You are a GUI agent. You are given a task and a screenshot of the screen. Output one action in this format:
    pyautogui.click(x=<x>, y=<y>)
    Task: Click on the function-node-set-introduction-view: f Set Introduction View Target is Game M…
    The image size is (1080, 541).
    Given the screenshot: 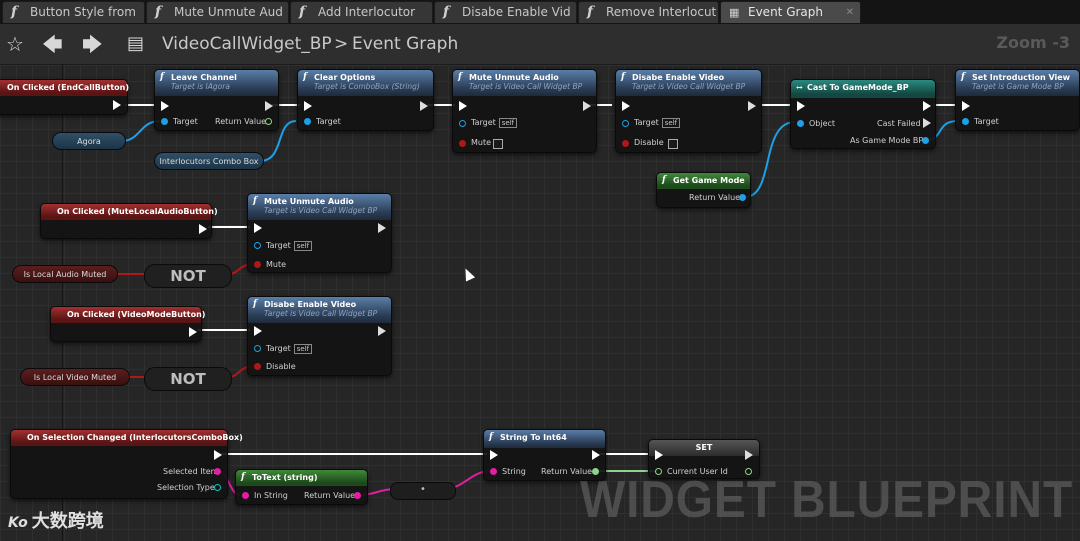 What is the action you would take?
    pyautogui.click(x=1017, y=100)
    